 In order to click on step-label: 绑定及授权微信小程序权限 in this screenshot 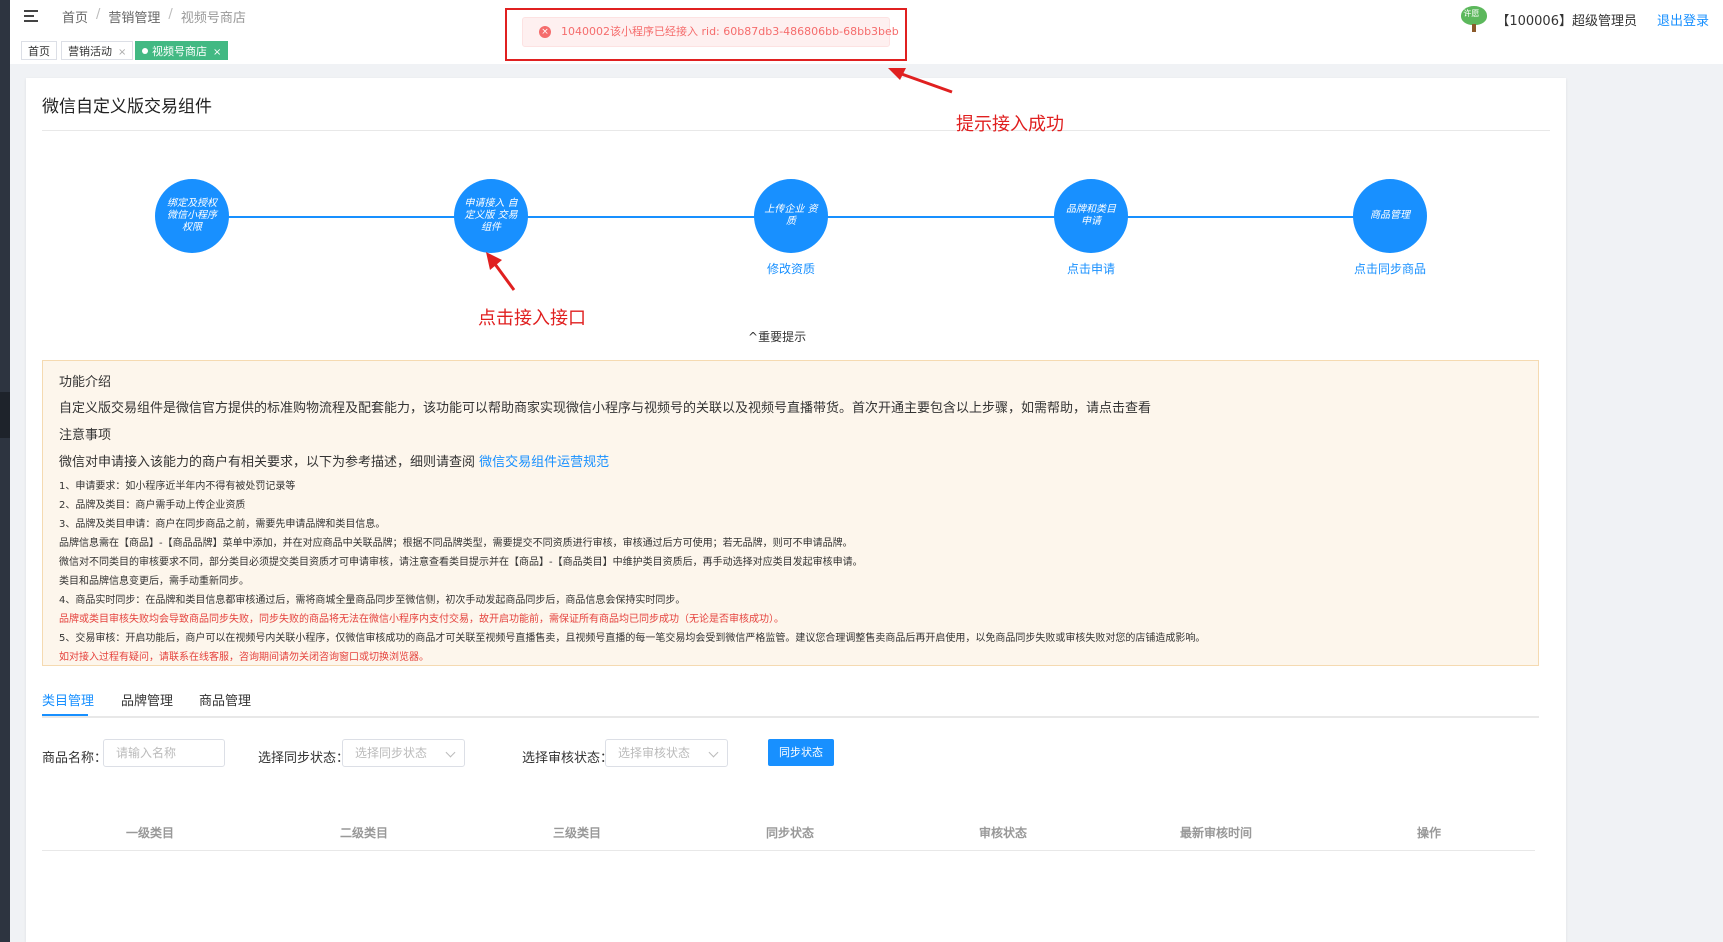, I will do `click(192, 215)`.